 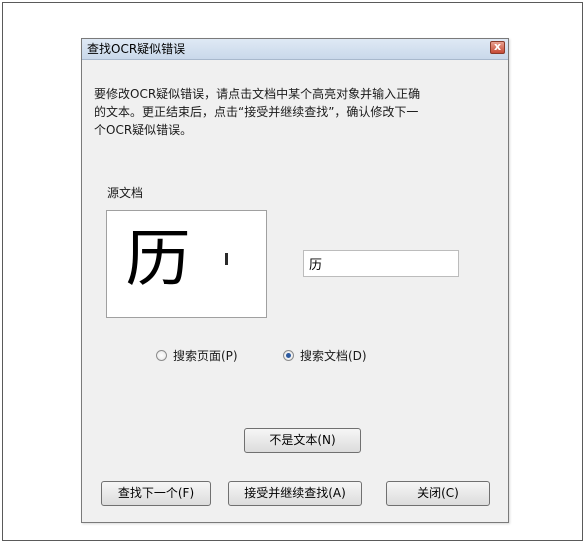 I want to click on correction-input, so click(x=381, y=263).